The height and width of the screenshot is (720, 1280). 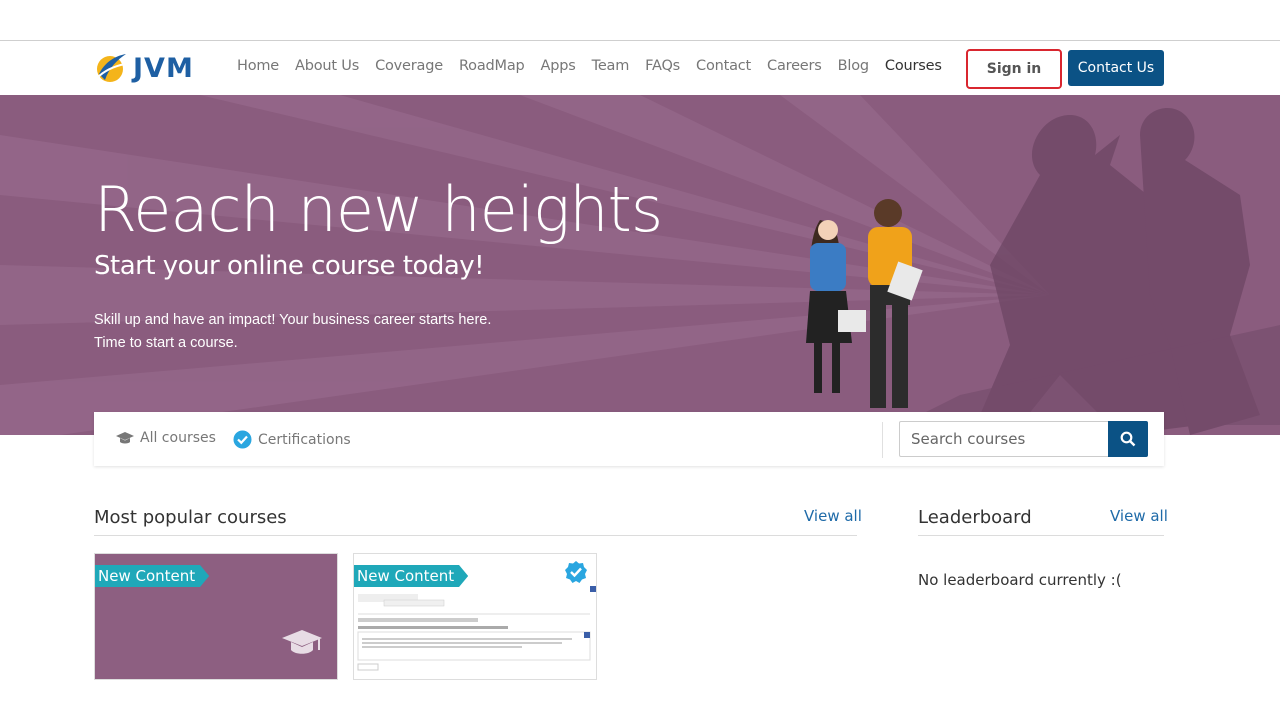 I want to click on leaderboard-view-all-link: View all, so click(x=1139, y=516).